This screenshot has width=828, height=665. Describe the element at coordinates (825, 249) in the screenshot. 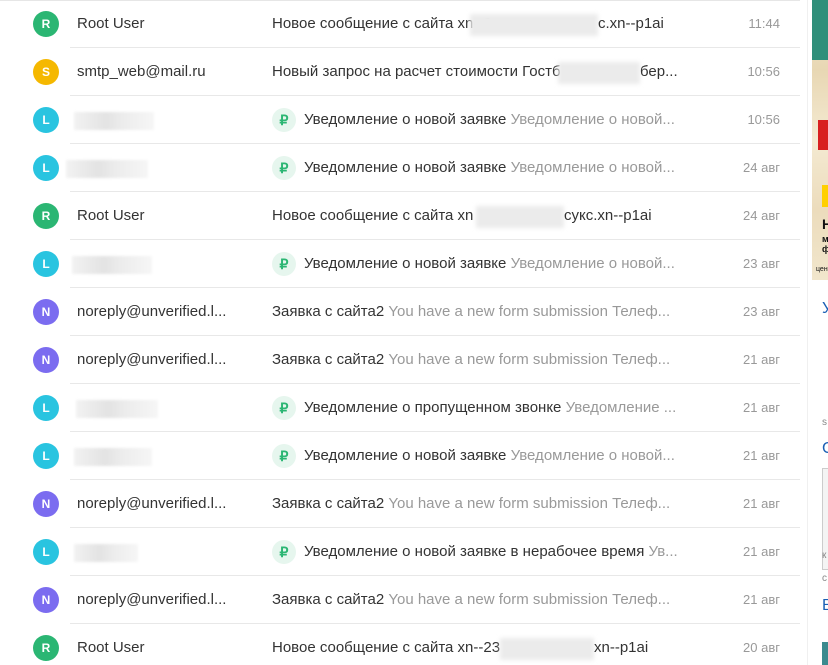

I see `ad-text-3: ф` at that location.